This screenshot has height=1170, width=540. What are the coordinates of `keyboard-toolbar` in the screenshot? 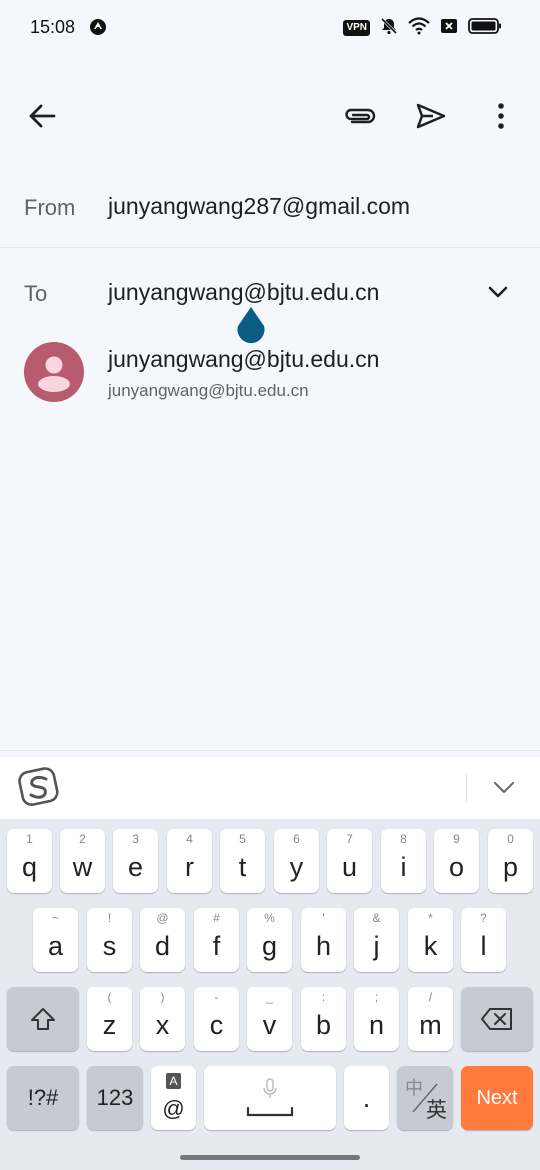 It's located at (270, 788).